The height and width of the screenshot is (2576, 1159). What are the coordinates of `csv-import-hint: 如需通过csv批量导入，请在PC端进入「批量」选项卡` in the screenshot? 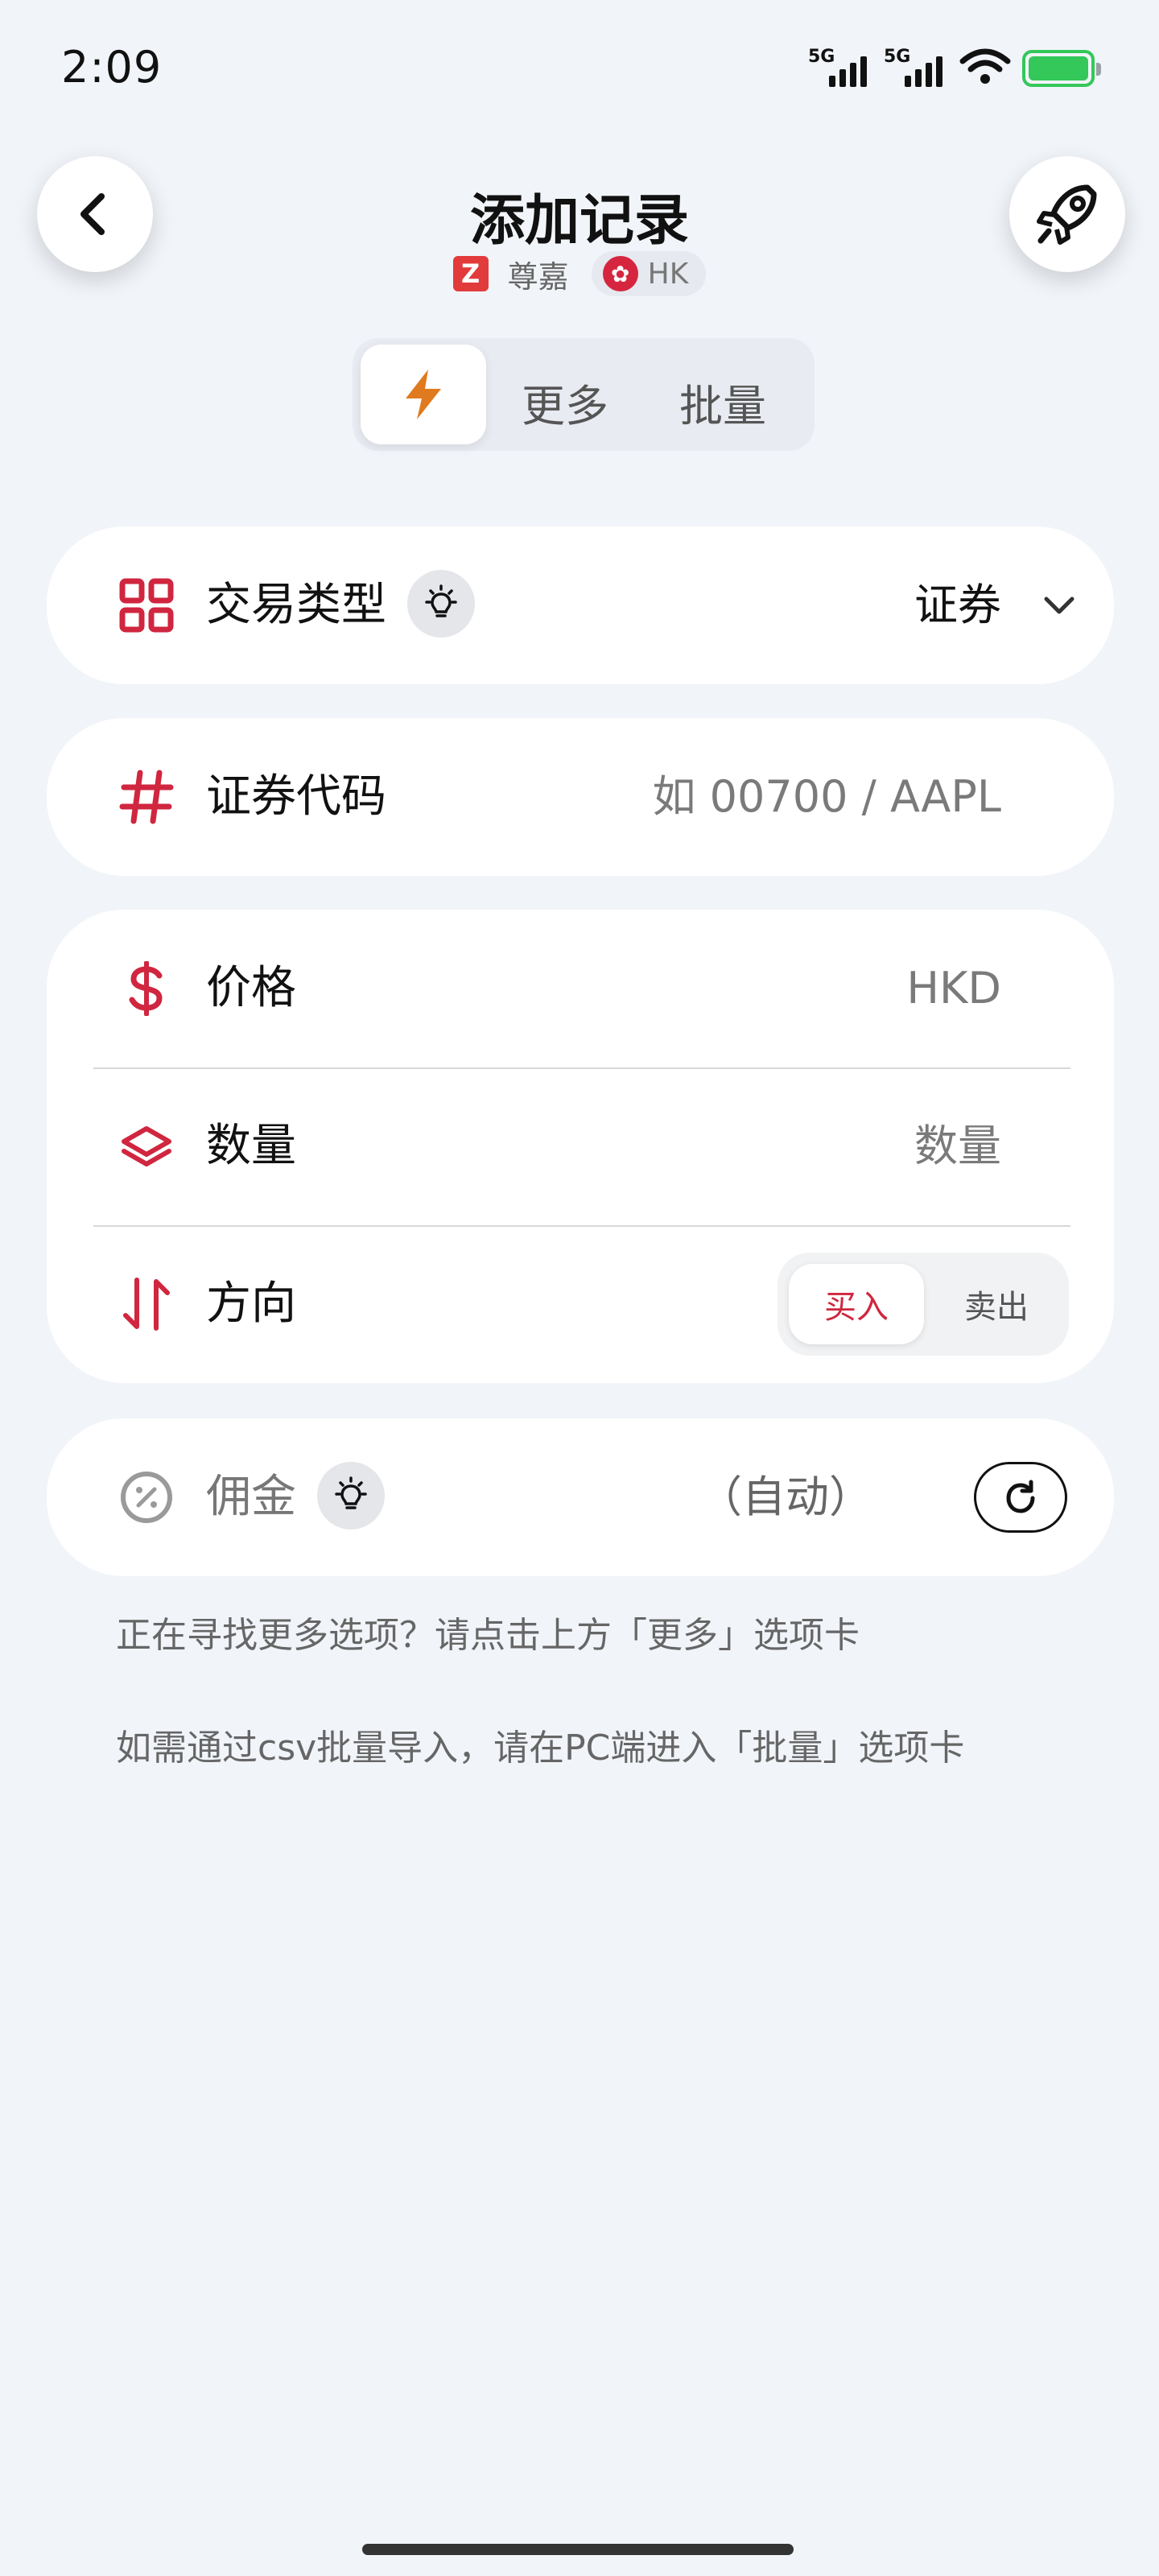 It's located at (540, 1748).